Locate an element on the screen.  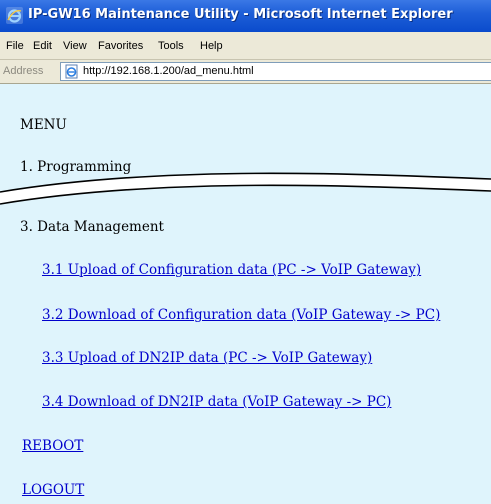
menu-favorites: Favorites is located at coordinates (120, 46).